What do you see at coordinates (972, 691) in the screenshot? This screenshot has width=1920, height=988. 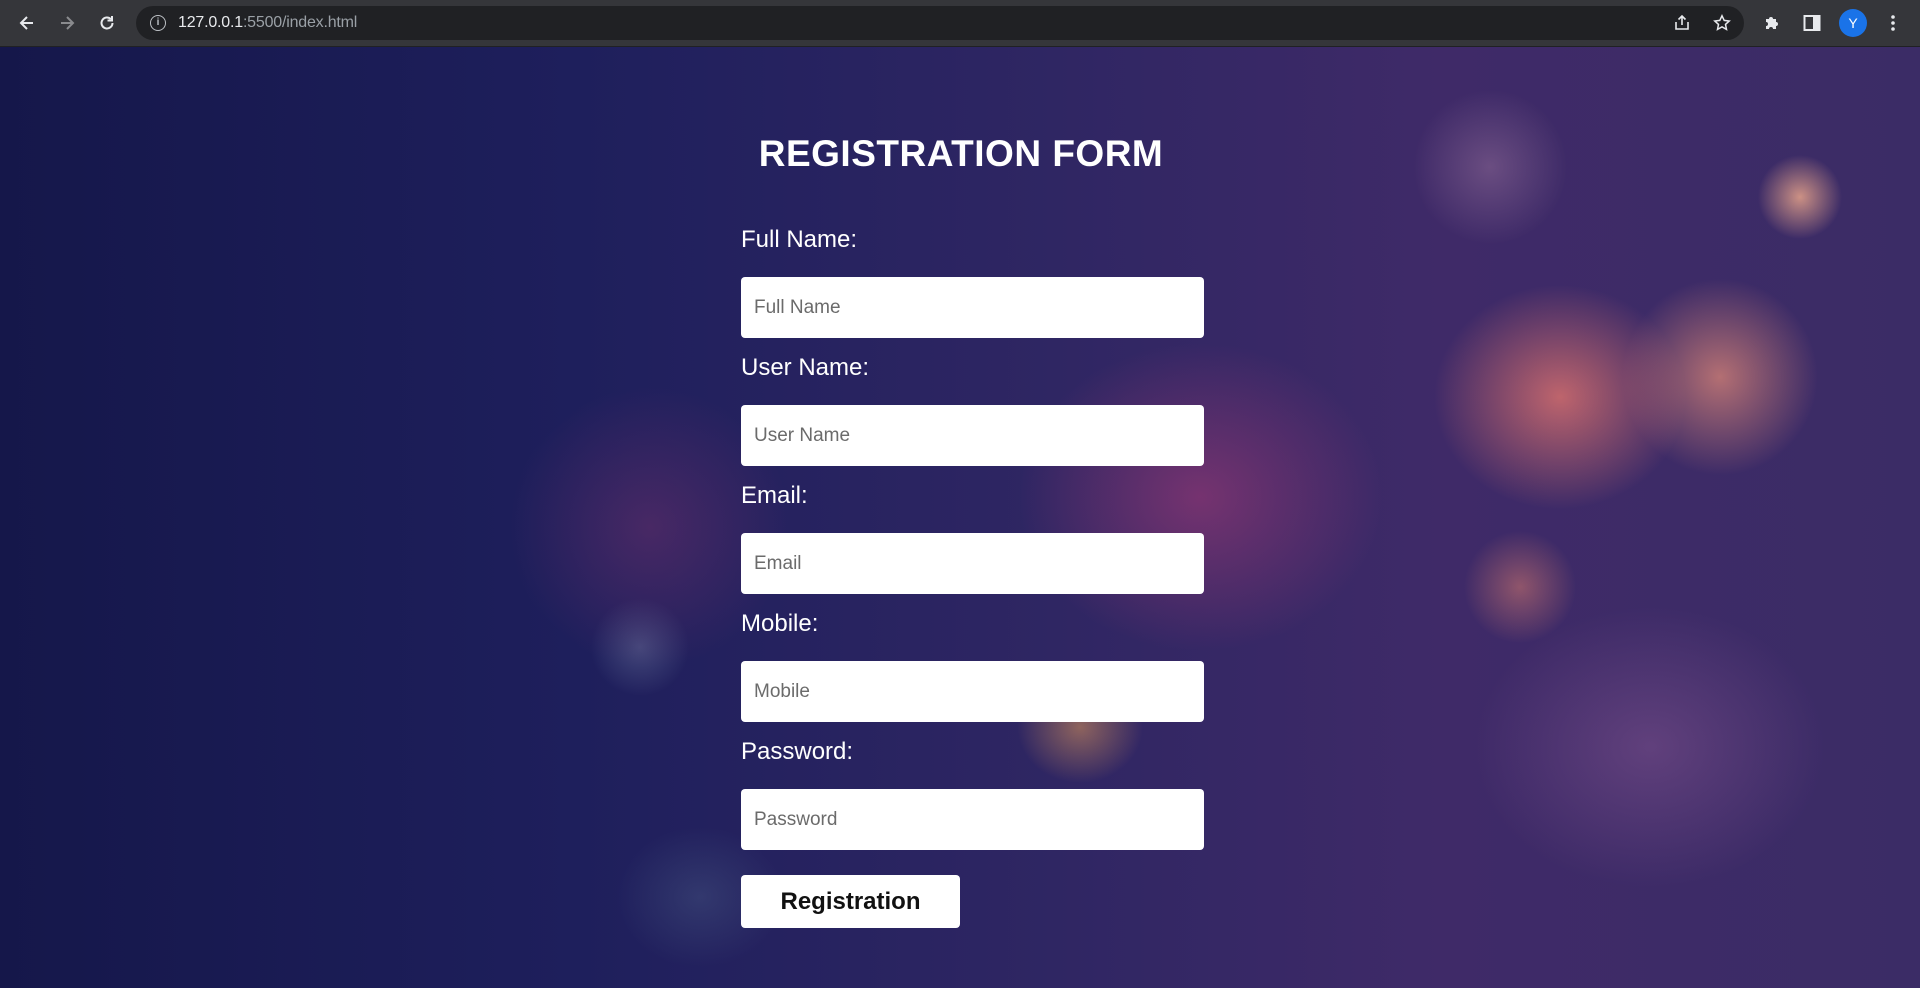 I see `mobile-input` at bounding box center [972, 691].